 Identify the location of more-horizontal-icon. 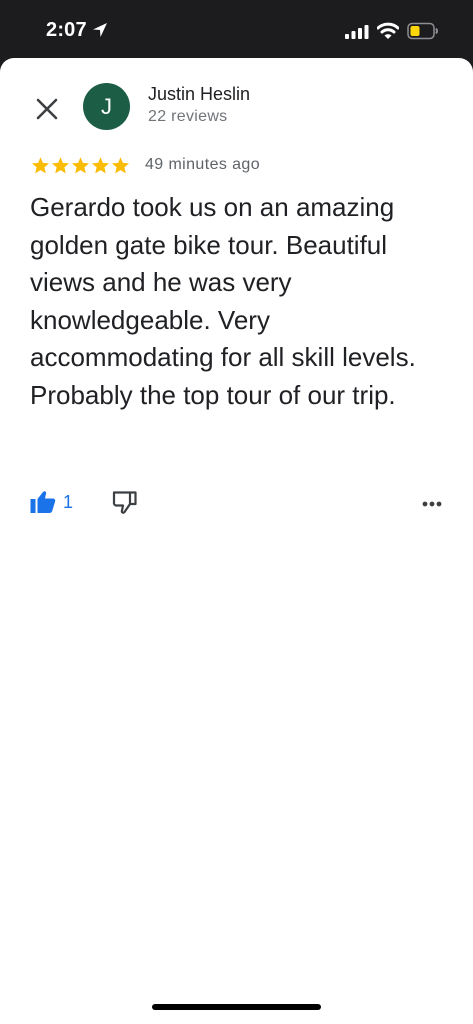
(432, 504).